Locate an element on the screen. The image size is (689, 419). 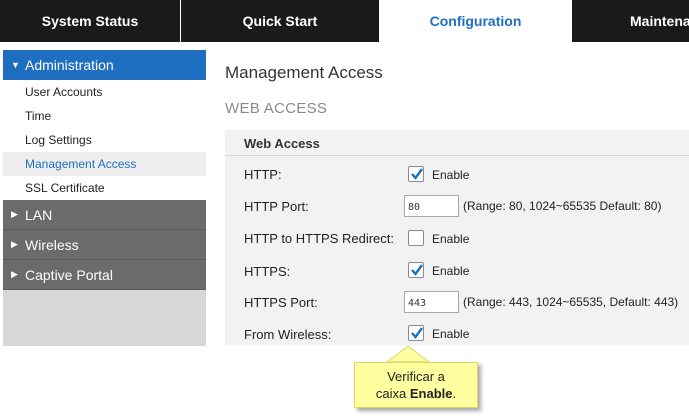
caret-down-icon: ▼ is located at coordinates (15, 65).